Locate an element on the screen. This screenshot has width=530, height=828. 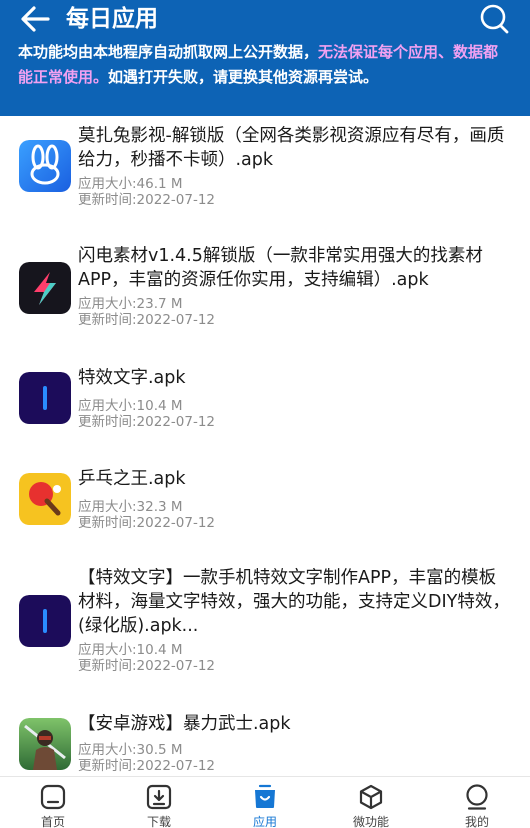
app-title: 乒乓之王.apk is located at coordinates (132, 479).